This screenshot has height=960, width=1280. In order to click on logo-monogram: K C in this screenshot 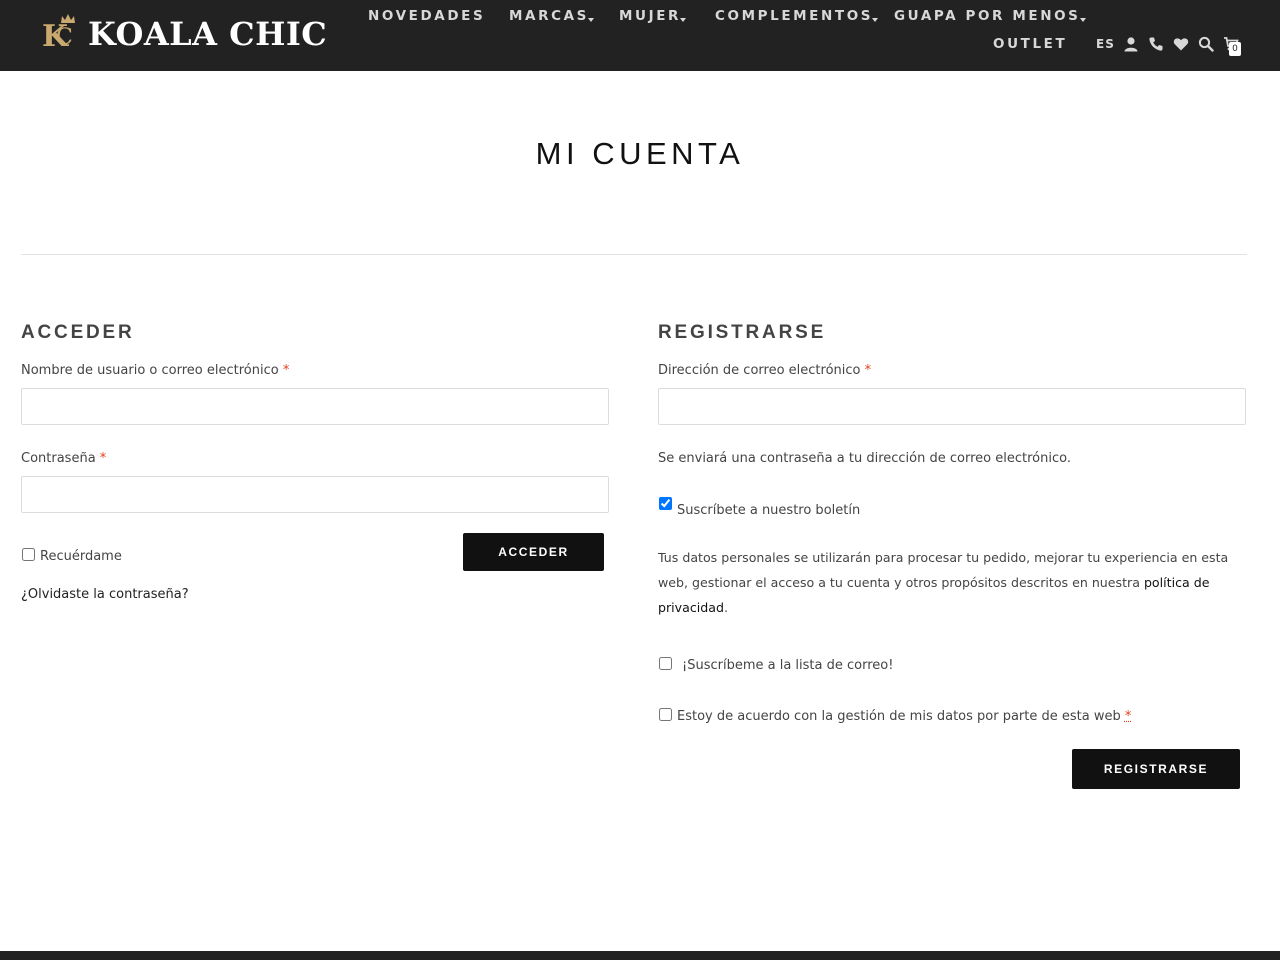, I will do `click(64, 34)`.